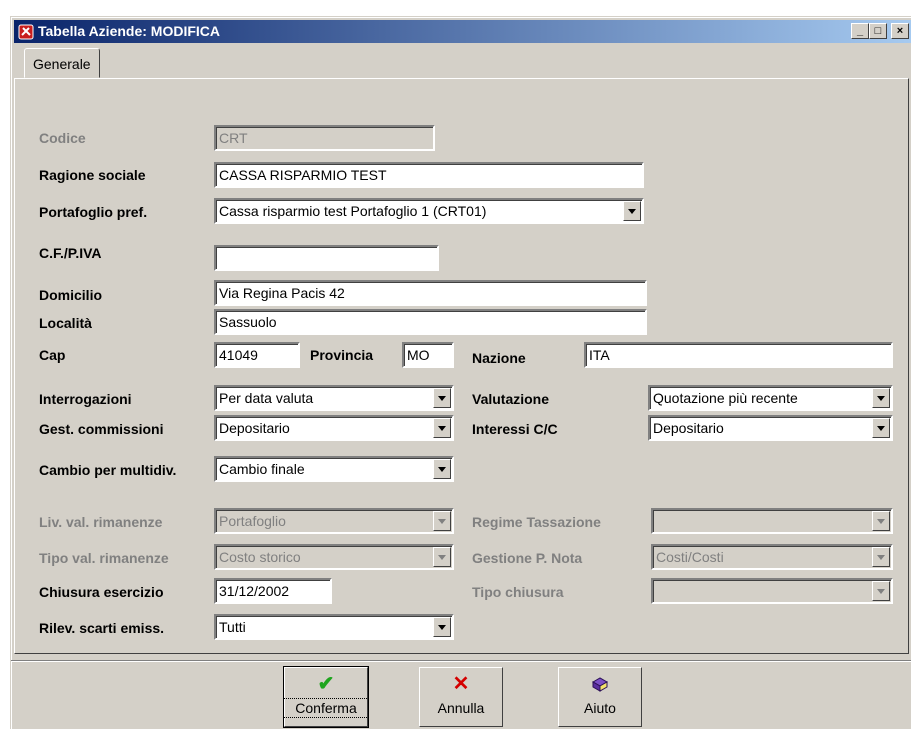  Describe the element at coordinates (725, 398) in the screenshot. I see `valutazione-value: Quotazione più recente` at that location.